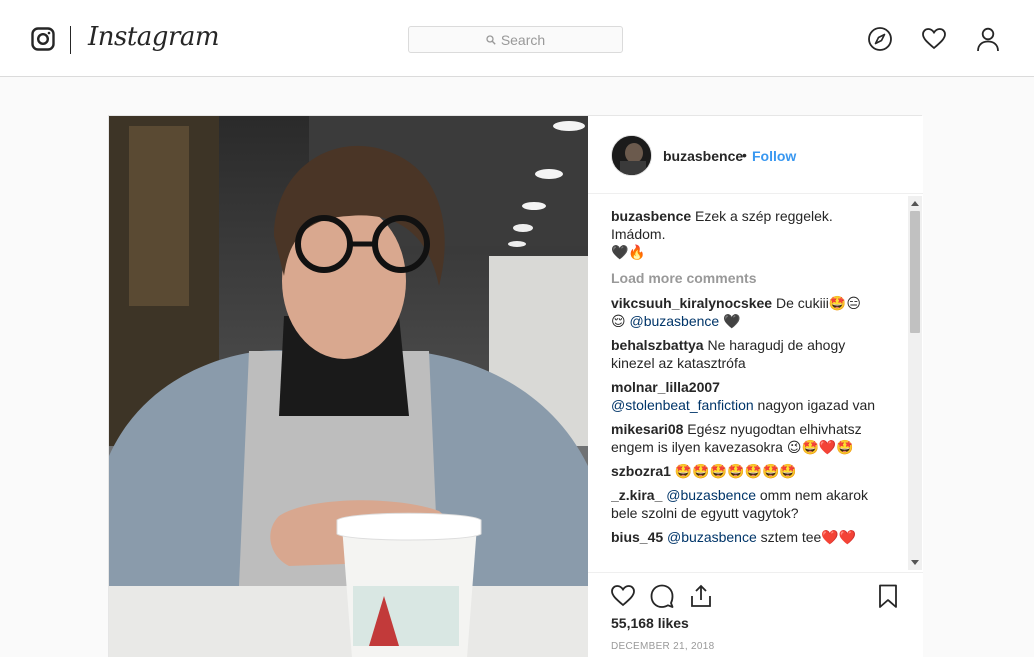 The height and width of the screenshot is (657, 1034). What do you see at coordinates (620, 321) in the screenshot?
I see `comment-text: 😌` at bounding box center [620, 321].